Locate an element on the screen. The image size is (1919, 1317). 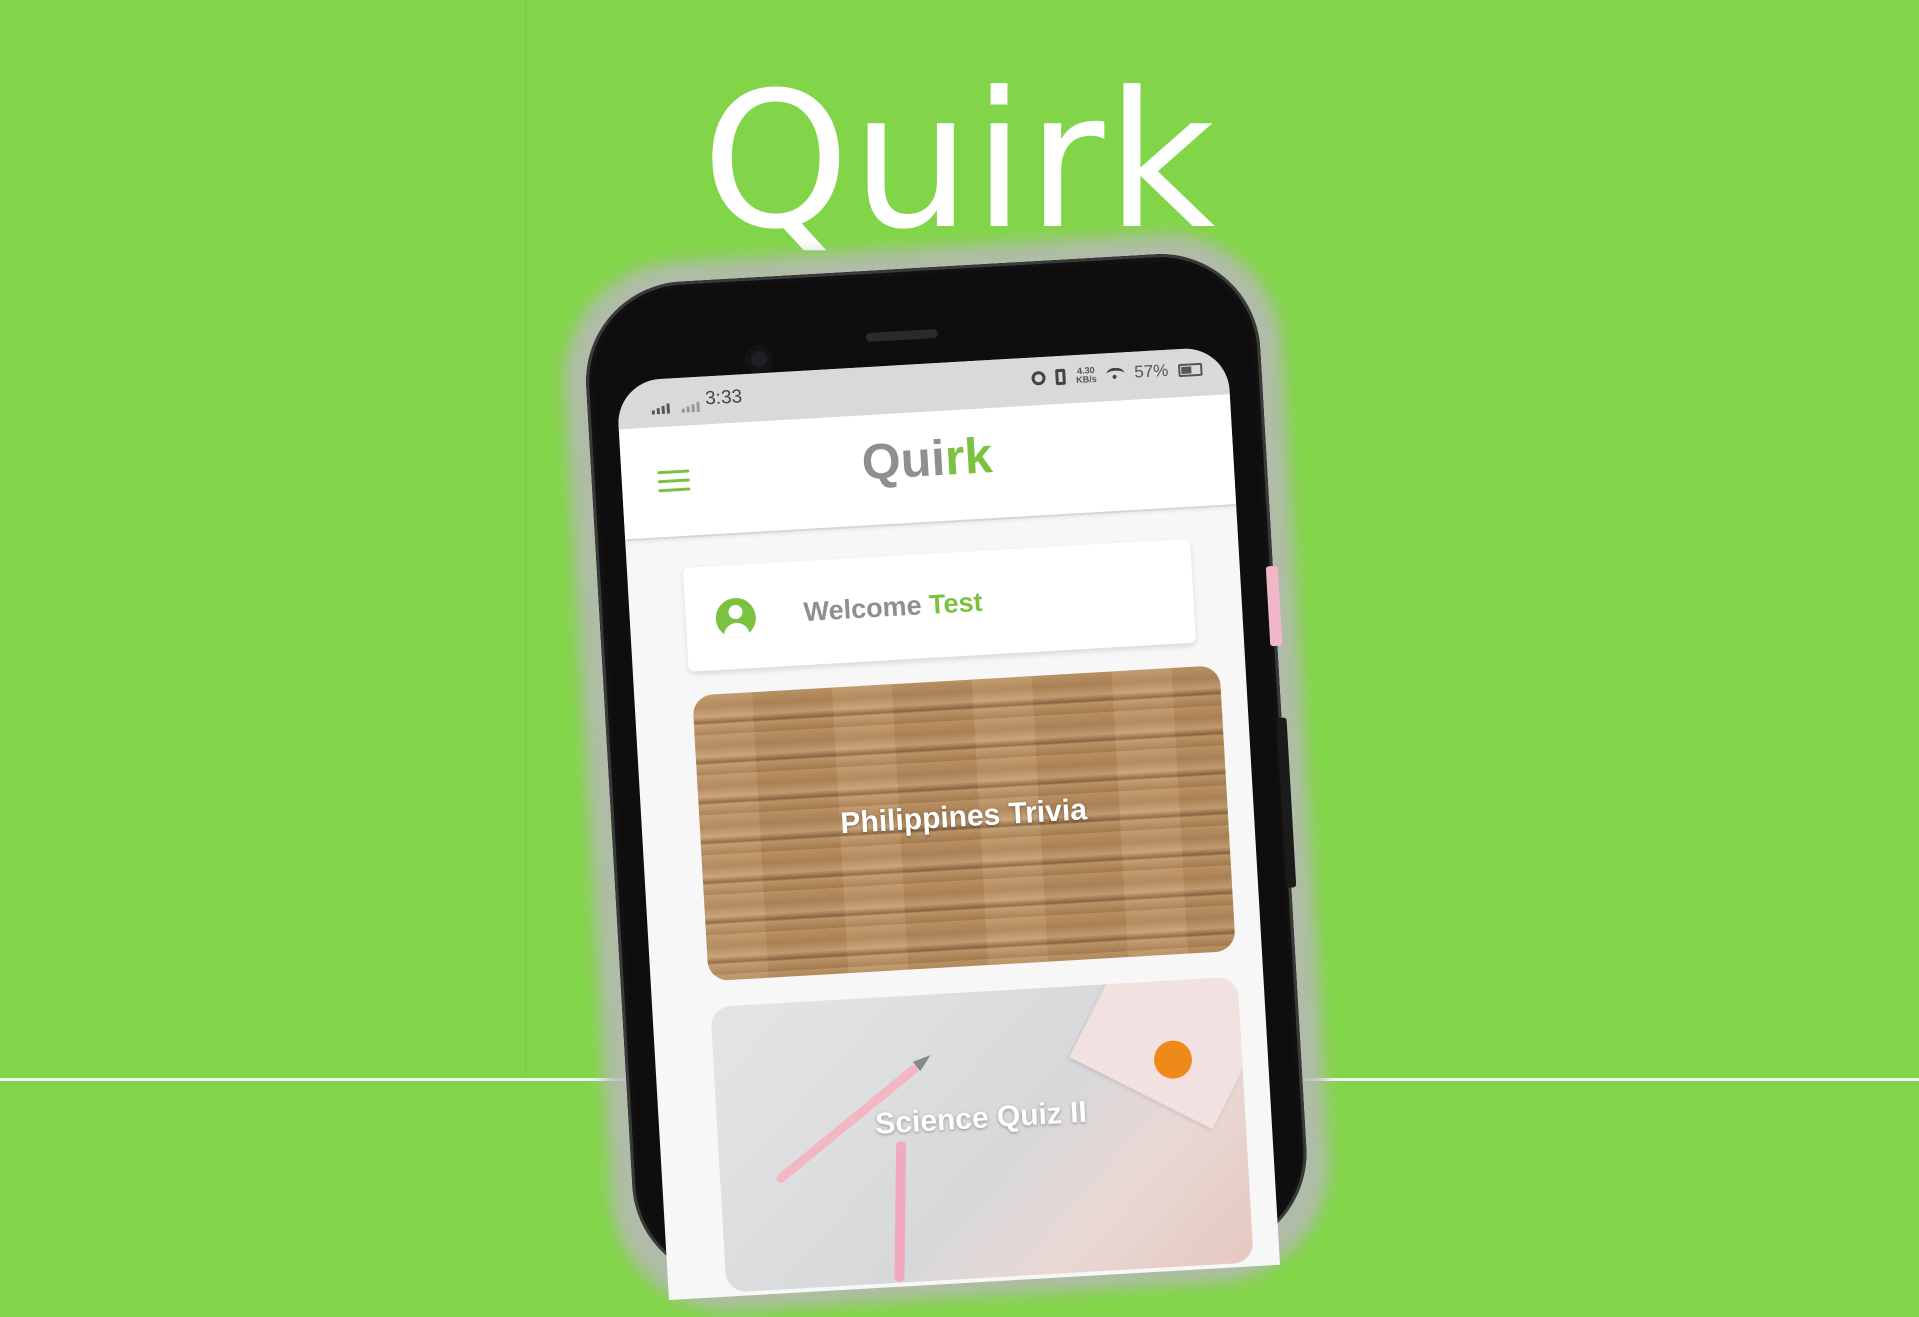
user-avatar-icon is located at coordinates (735, 618).